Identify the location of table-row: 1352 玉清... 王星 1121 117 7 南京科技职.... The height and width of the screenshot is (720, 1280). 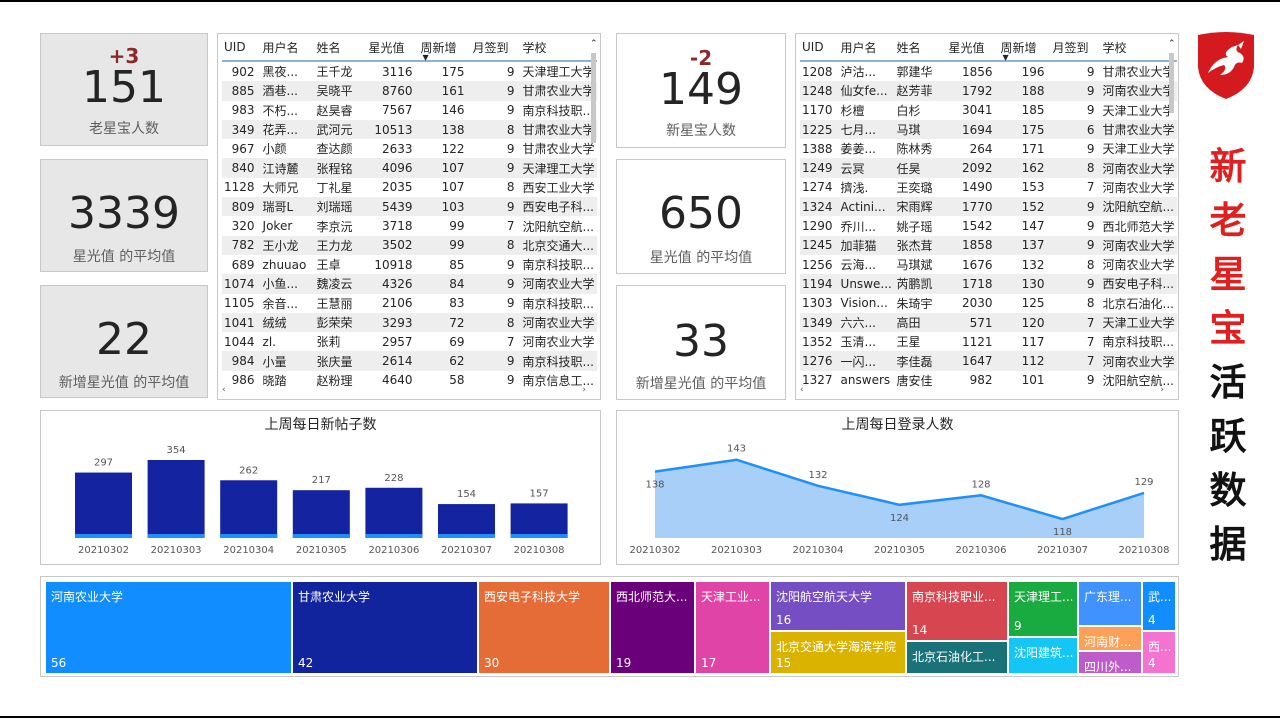
(988, 341).